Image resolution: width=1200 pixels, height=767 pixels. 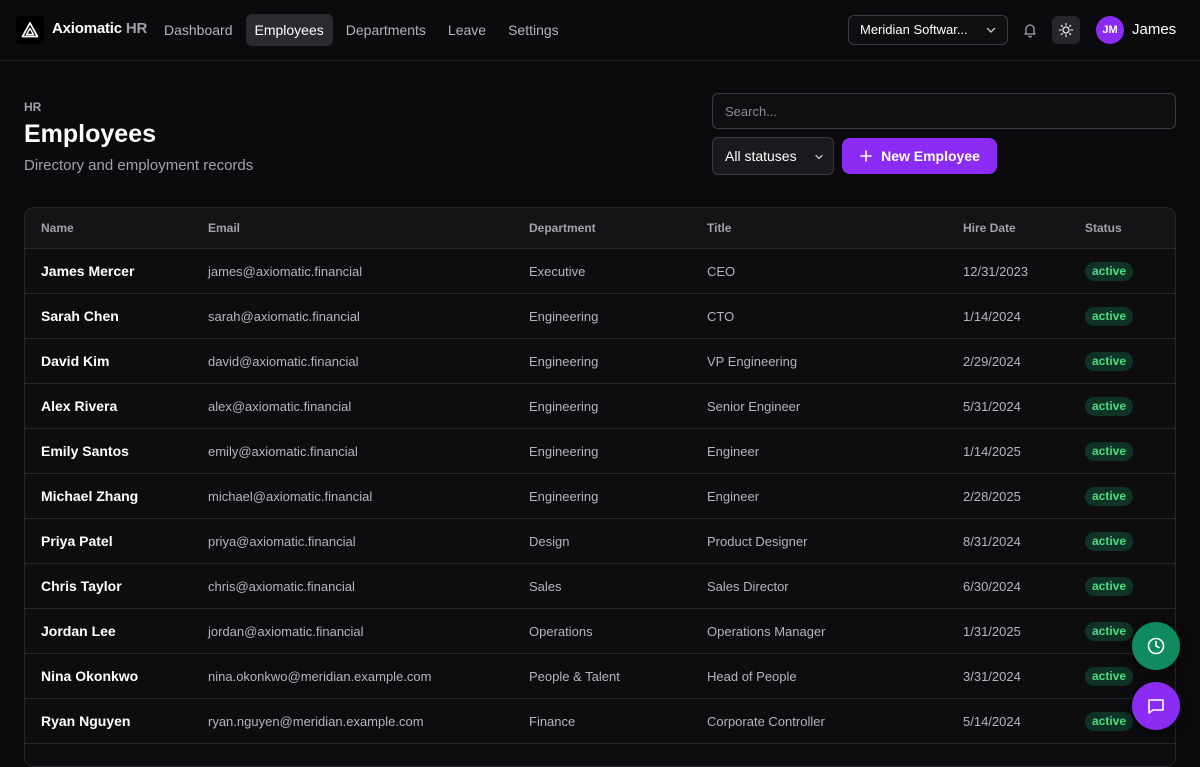 What do you see at coordinates (280, 406) in the screenshot?
I see `employee-email: alex@axiomatic.financial` at bounding box center [280, 406].